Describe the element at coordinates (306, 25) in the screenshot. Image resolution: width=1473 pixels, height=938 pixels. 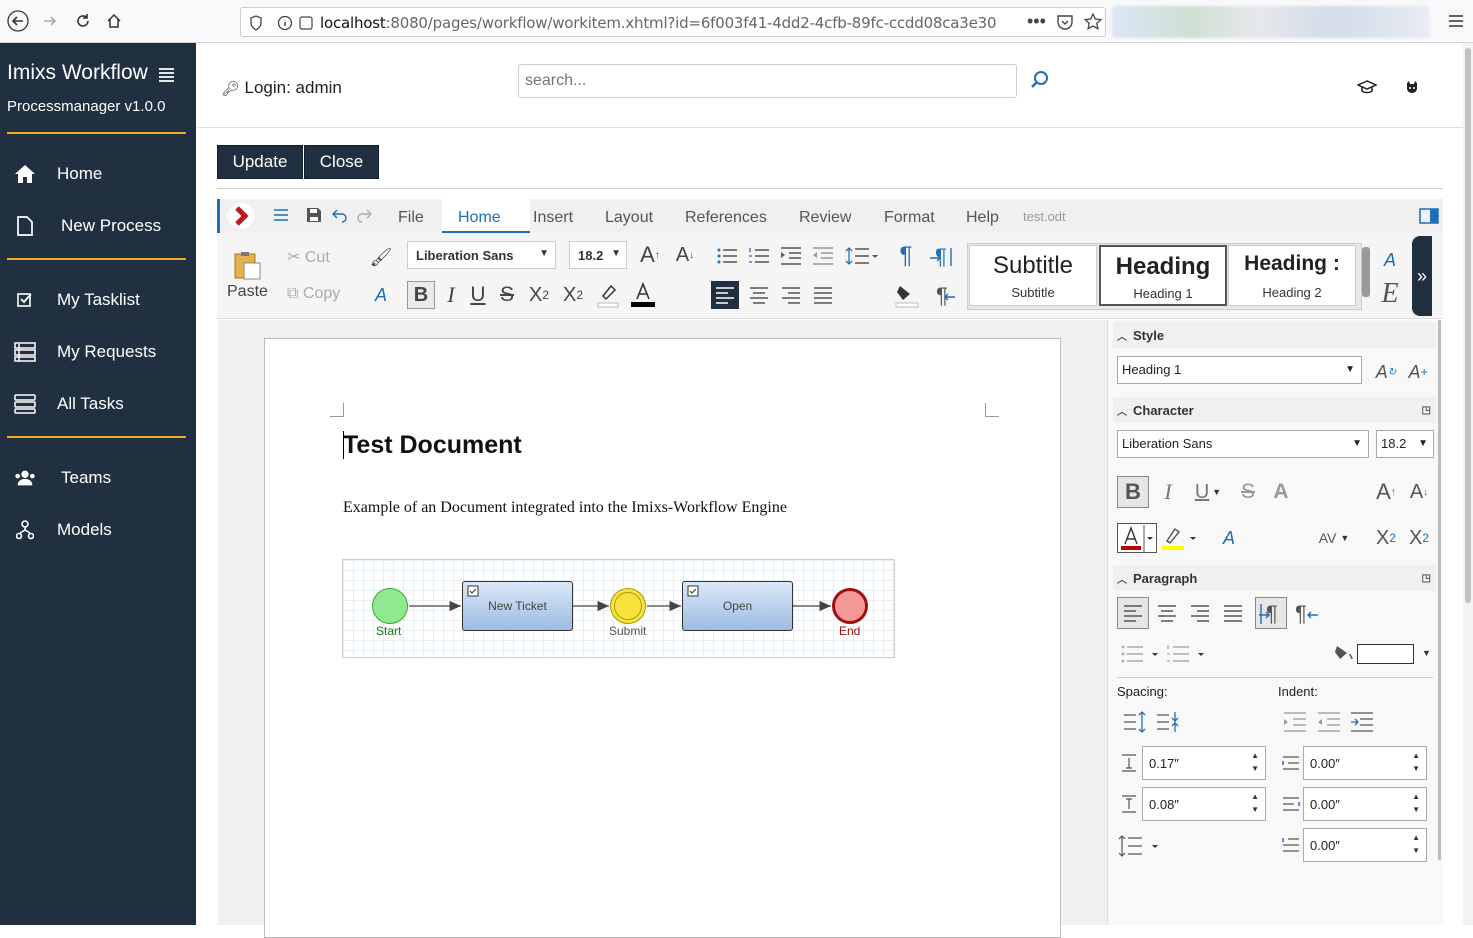
I see `page-settings-icon` at that location.